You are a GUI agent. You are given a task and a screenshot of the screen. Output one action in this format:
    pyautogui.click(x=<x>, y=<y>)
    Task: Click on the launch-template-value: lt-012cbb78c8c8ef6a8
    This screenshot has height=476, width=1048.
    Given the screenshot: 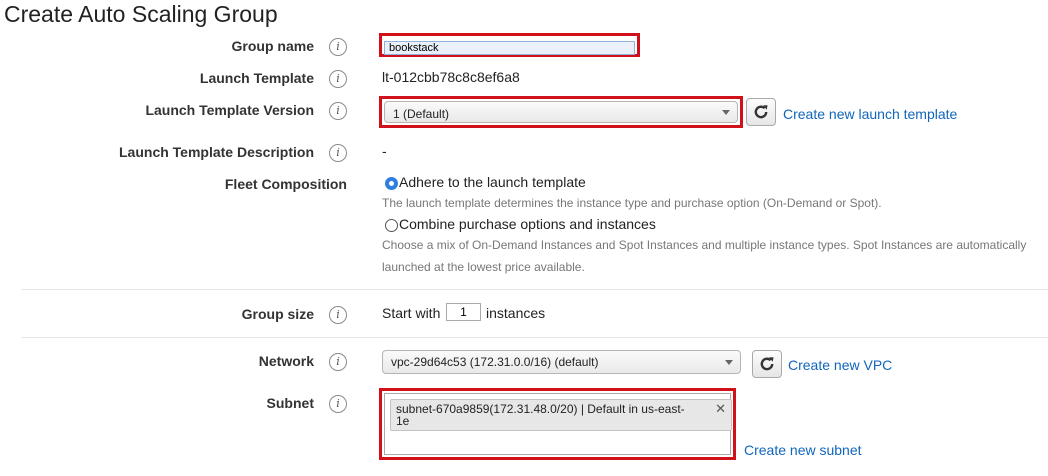 What is the action you would take?
    pyautogui.click(x=451, y=77)
    